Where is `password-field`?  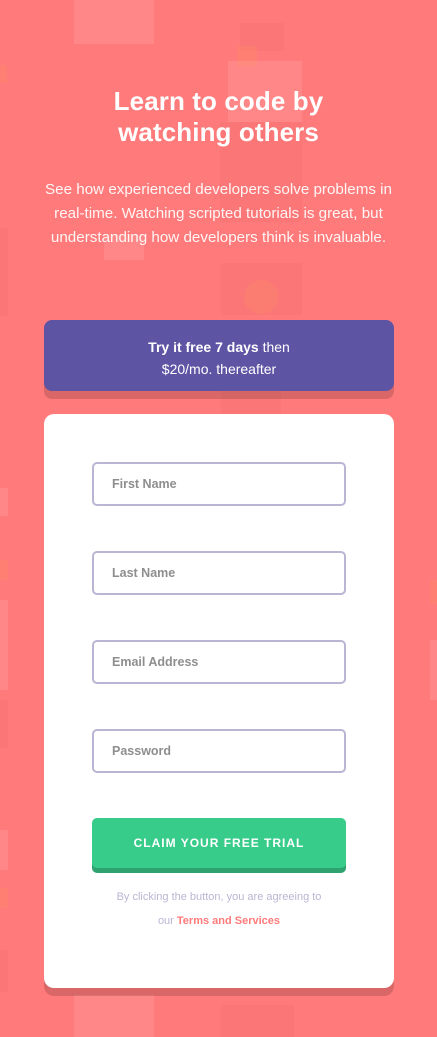
password-field is located at coordinates (219, 751).